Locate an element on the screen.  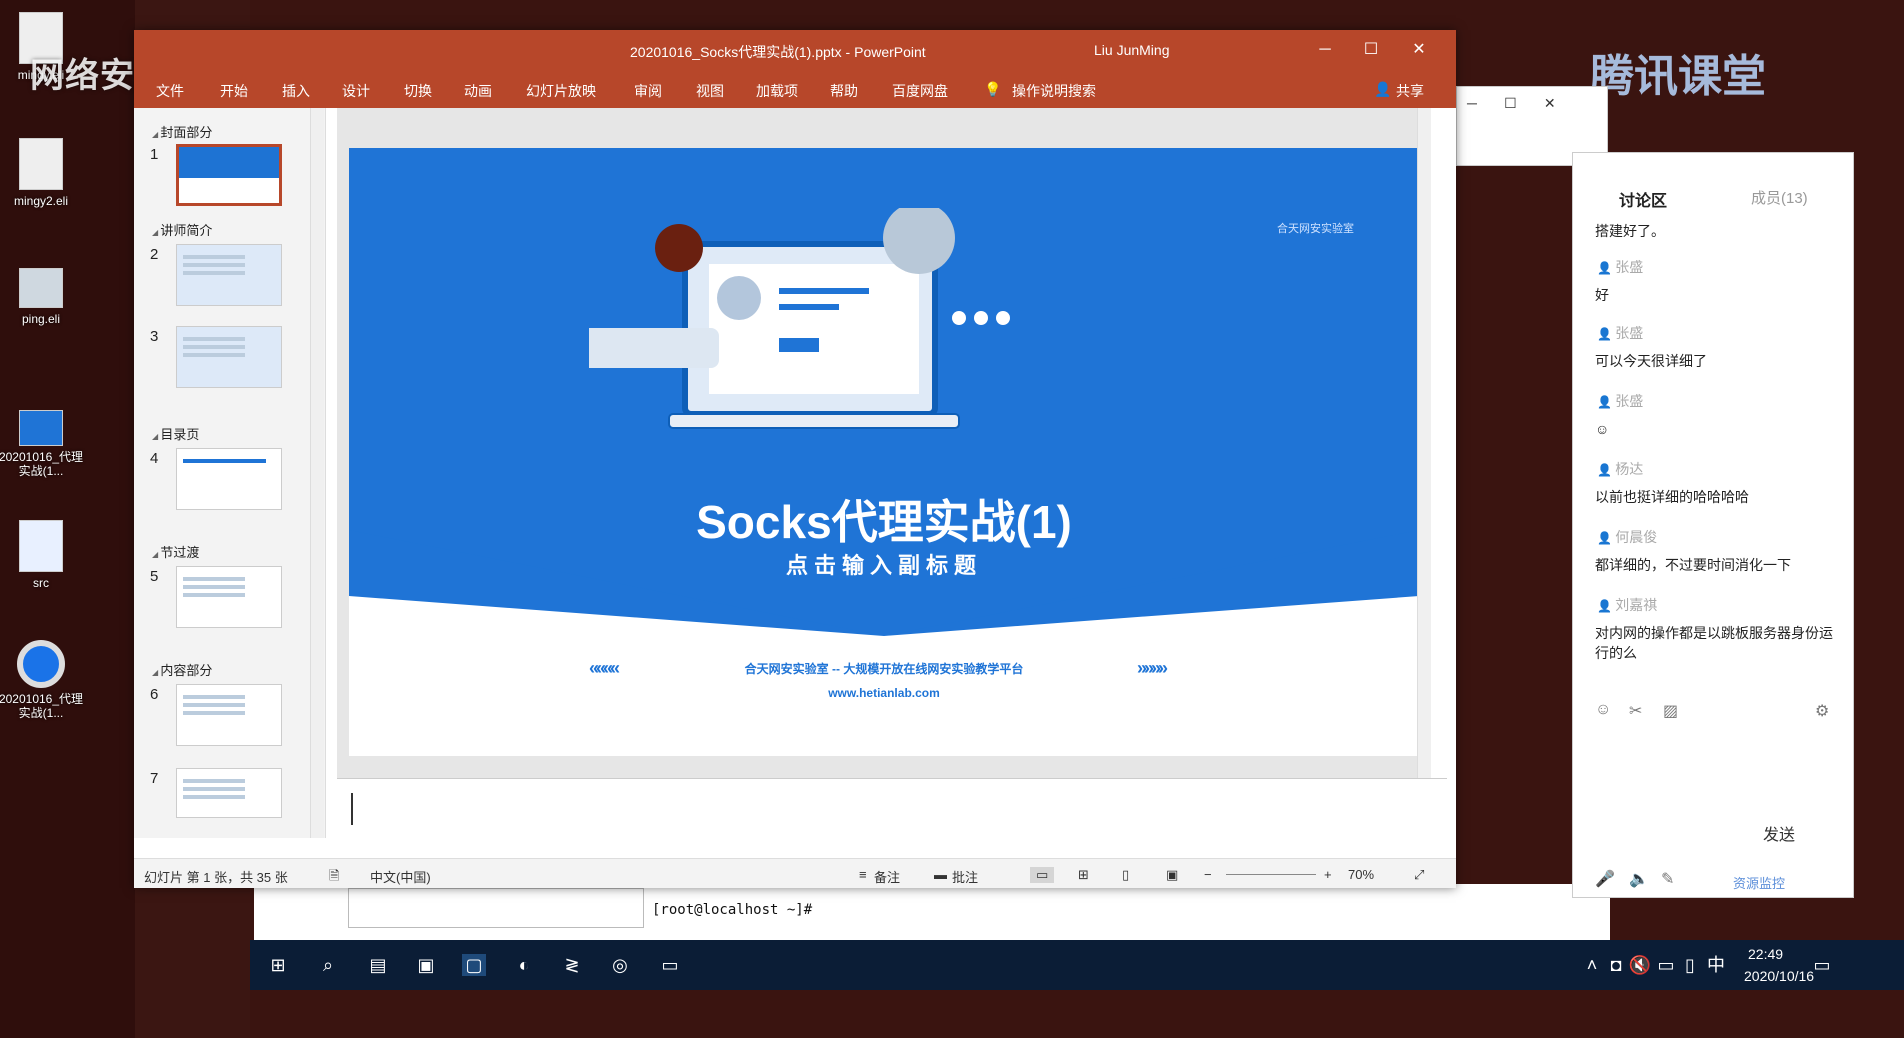
tab-file: 文件 is located at coordinates (170, 91).